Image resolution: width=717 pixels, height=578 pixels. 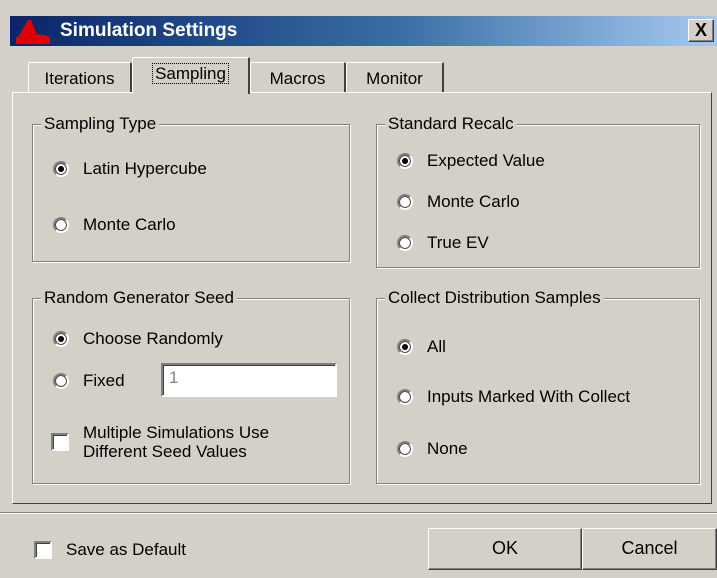 I want to click on app-logo-icon, so click(x=33, y=32).